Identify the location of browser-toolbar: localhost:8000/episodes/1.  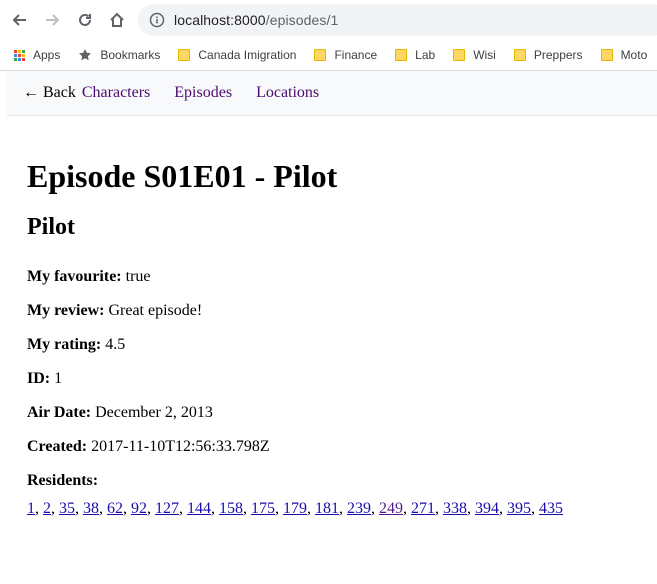
(328, 20).